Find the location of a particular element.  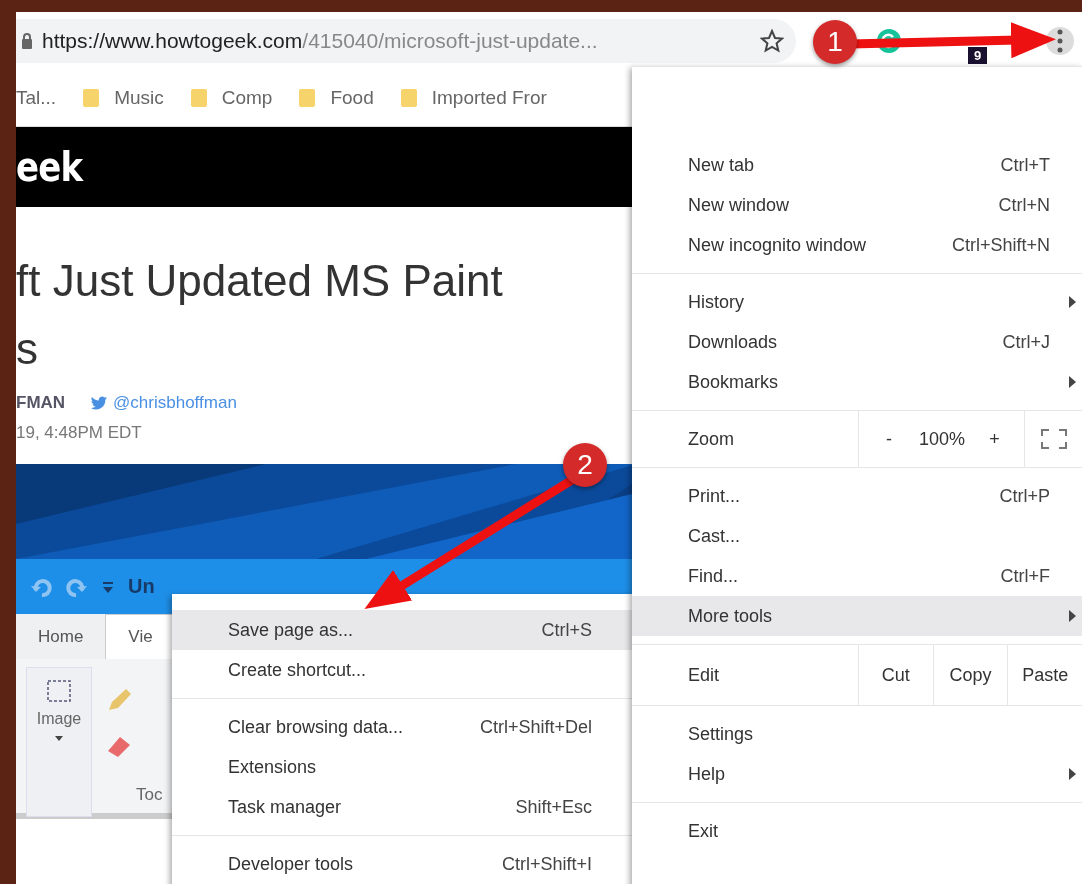

lock-icon is located at coordinates (27, 41).